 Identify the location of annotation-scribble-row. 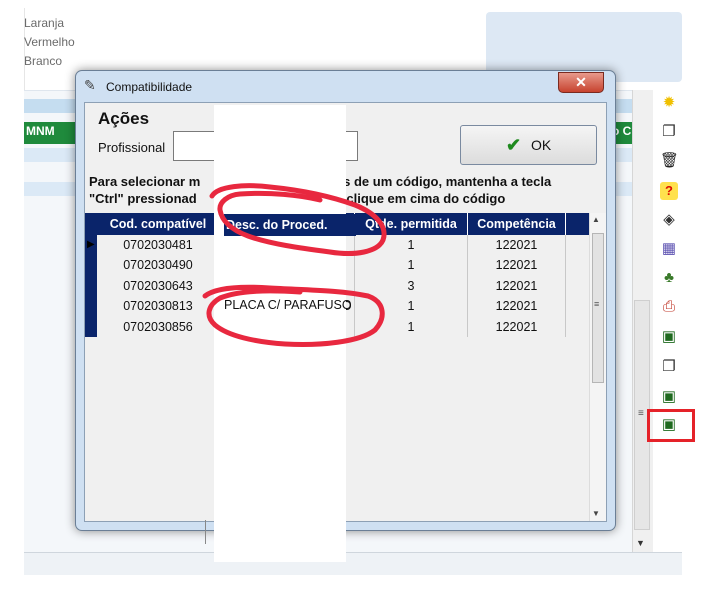
(293, 315).